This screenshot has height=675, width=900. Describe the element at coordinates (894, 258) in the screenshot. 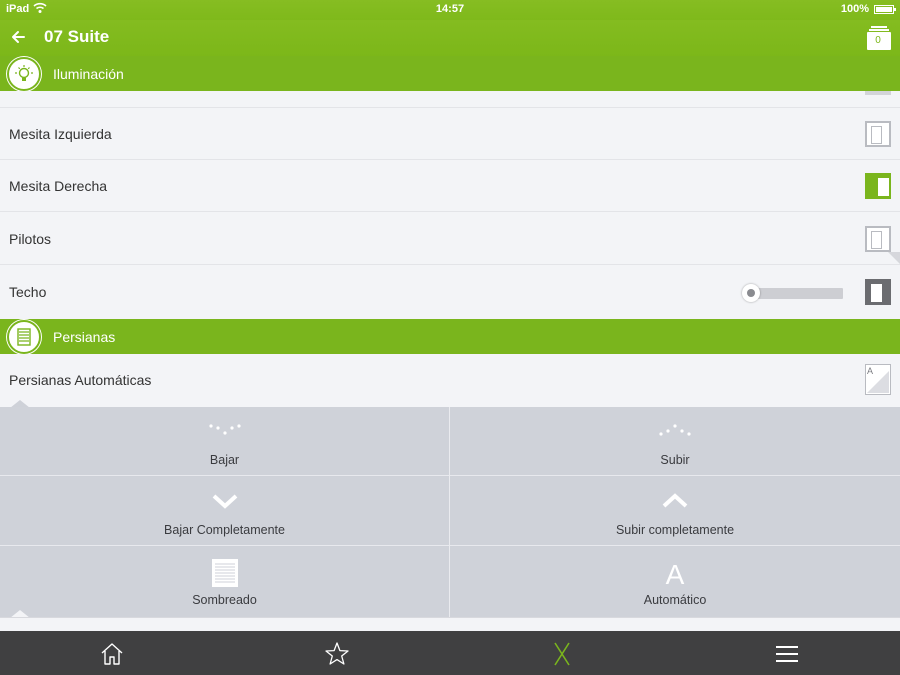

I see `corner-fold-icon` at that location.